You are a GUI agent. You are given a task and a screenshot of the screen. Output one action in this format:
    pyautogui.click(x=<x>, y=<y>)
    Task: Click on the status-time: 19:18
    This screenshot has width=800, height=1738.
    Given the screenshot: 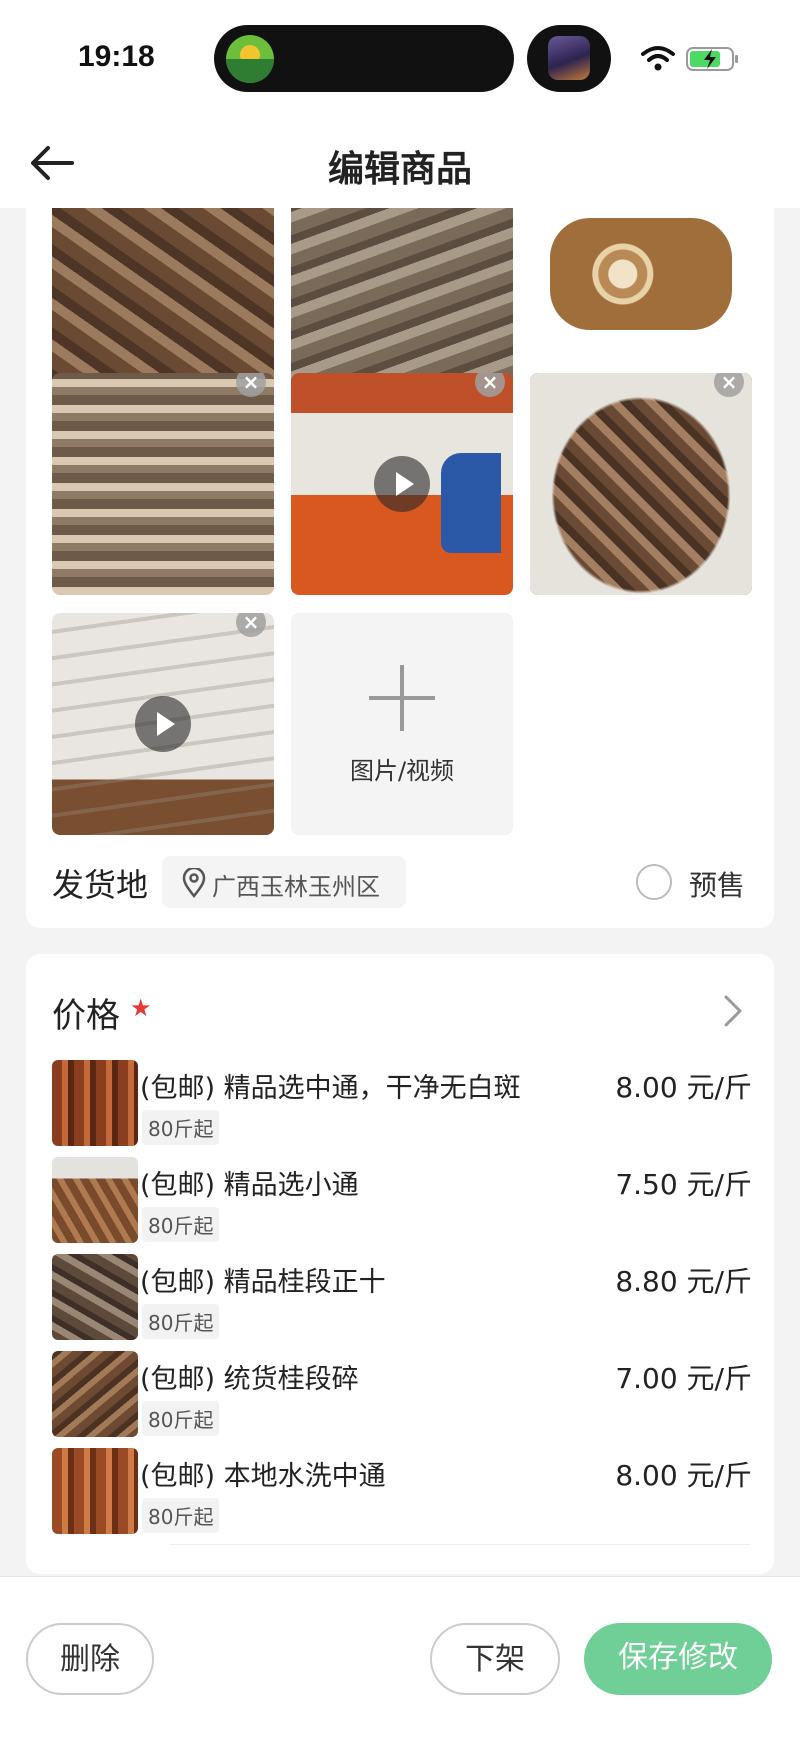 What is the action you would take?
    pyautogui.click(x=116, y=56)
    